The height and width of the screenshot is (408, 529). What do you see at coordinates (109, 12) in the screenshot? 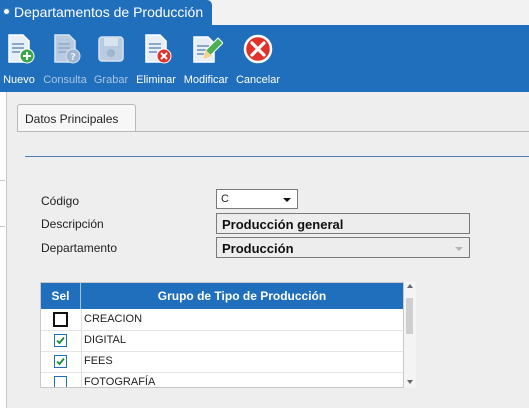
I see `window-title: Departamentos de Producción` at bounding box center [109, 12].